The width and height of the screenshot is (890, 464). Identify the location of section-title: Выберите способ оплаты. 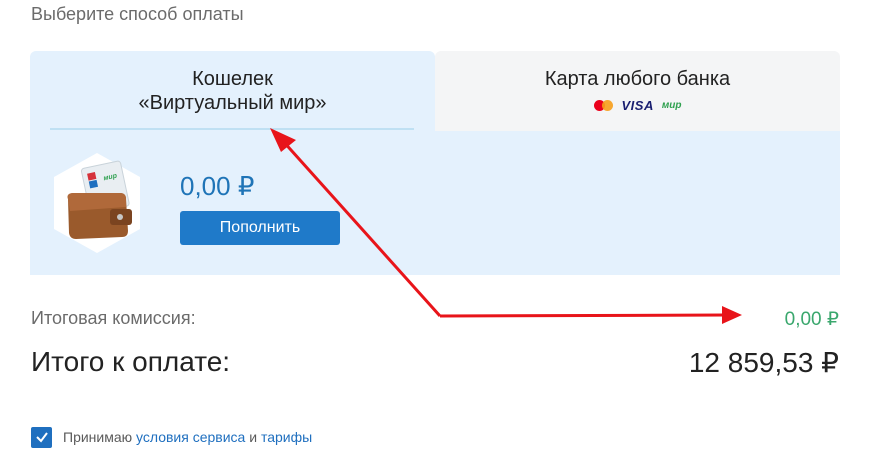
(137, 14).